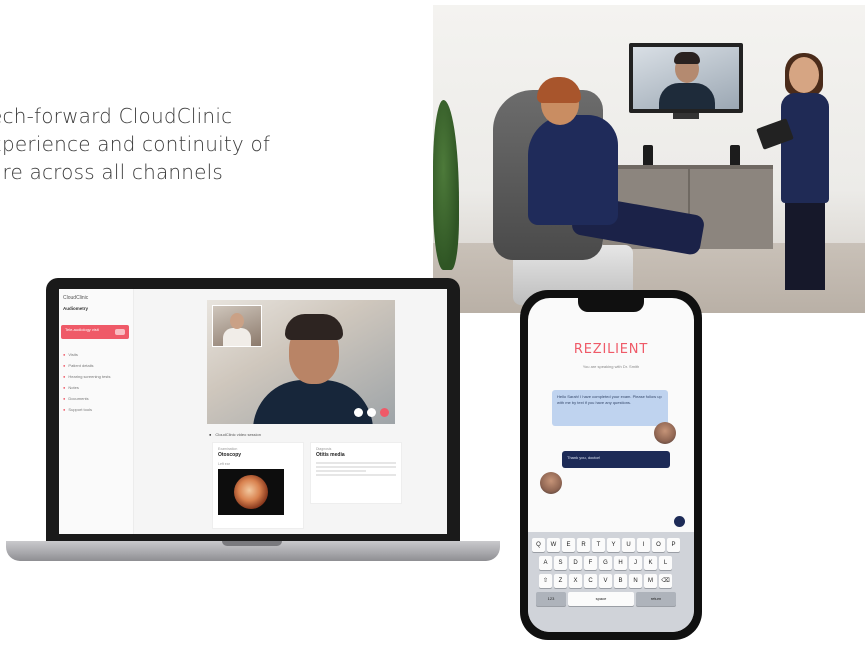 This screenshot has height=645, width=865. Describe the element at coordinates (551, 483) in the screenshot. I see `patient-avatar` at that location.